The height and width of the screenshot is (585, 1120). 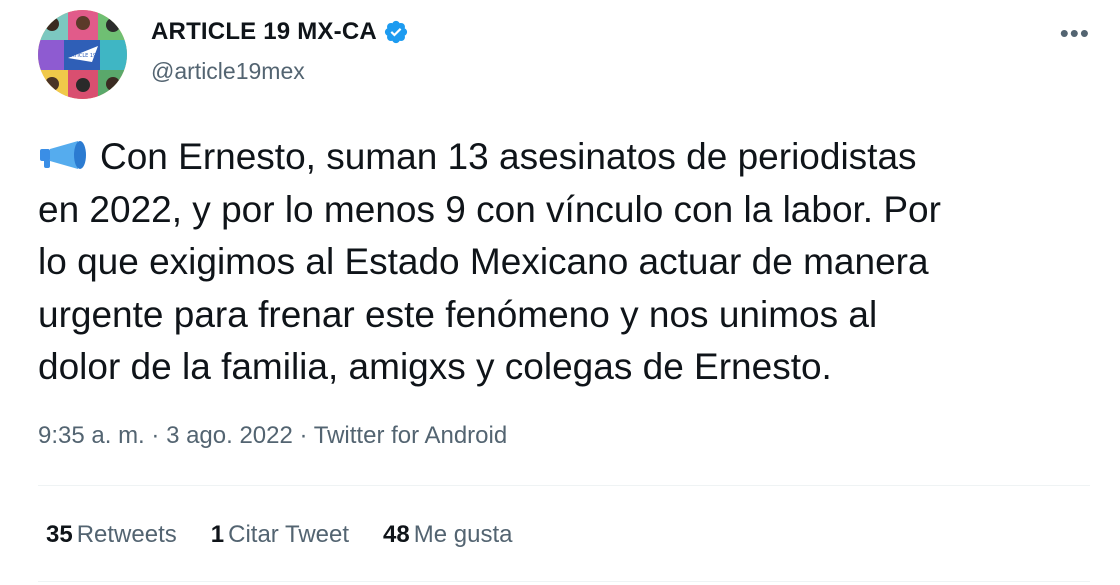 I want to click on author-handle: @article19mex, so click(x=228, y=71).